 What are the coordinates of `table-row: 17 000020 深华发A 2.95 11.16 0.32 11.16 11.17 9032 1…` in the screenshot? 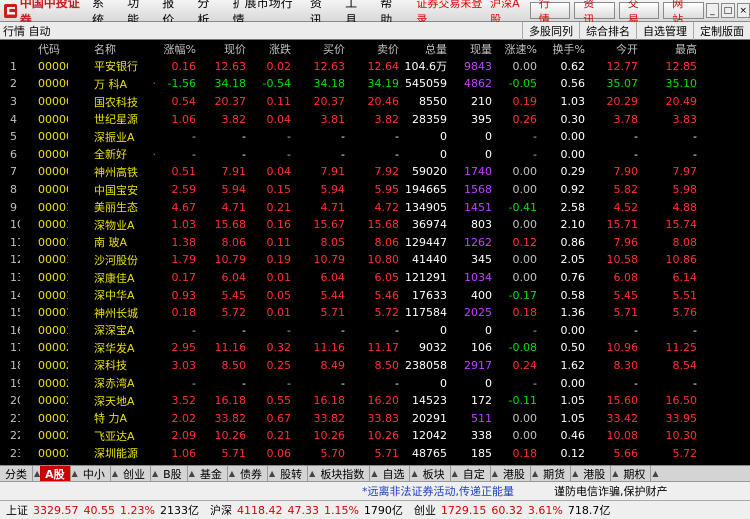 It's located at (375, 348).